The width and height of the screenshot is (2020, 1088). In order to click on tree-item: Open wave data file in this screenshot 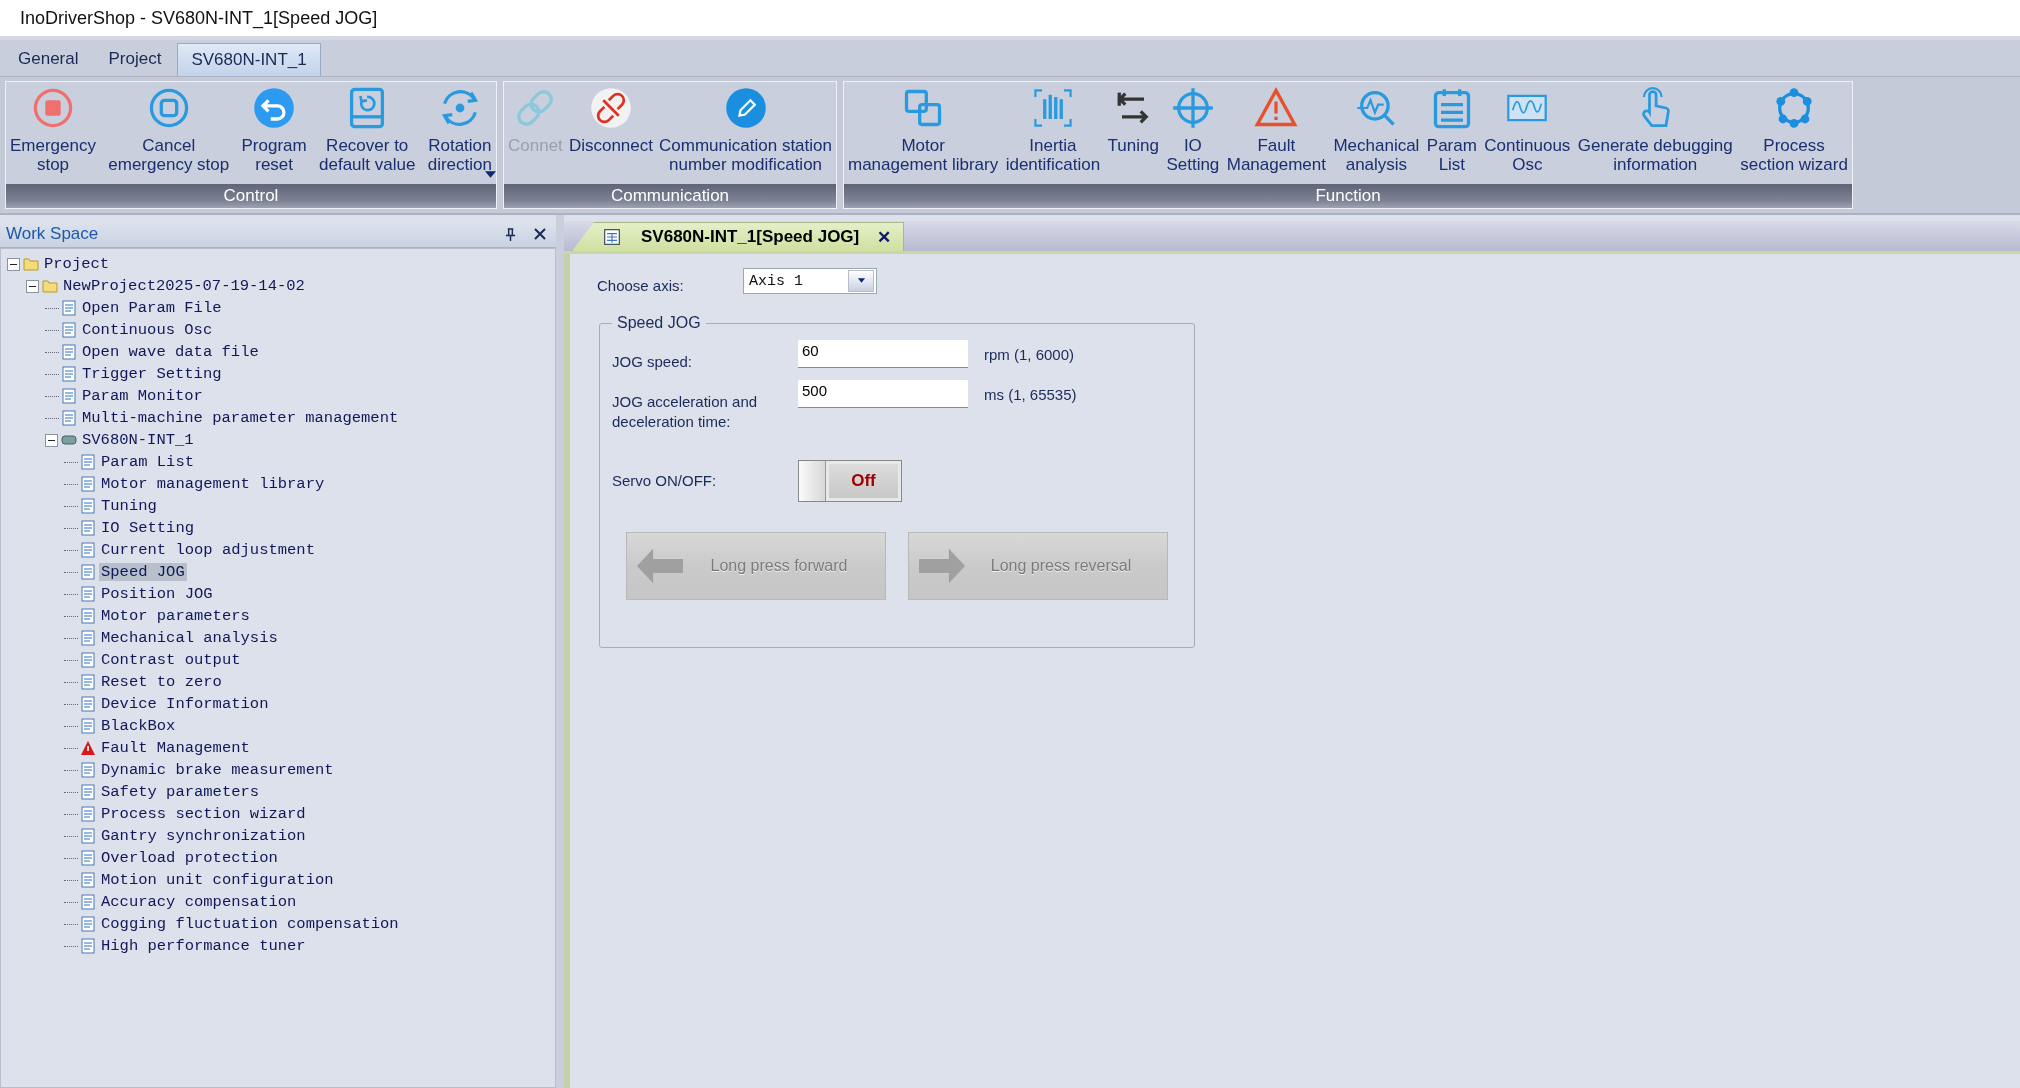, I will do `click(170, 352)`.